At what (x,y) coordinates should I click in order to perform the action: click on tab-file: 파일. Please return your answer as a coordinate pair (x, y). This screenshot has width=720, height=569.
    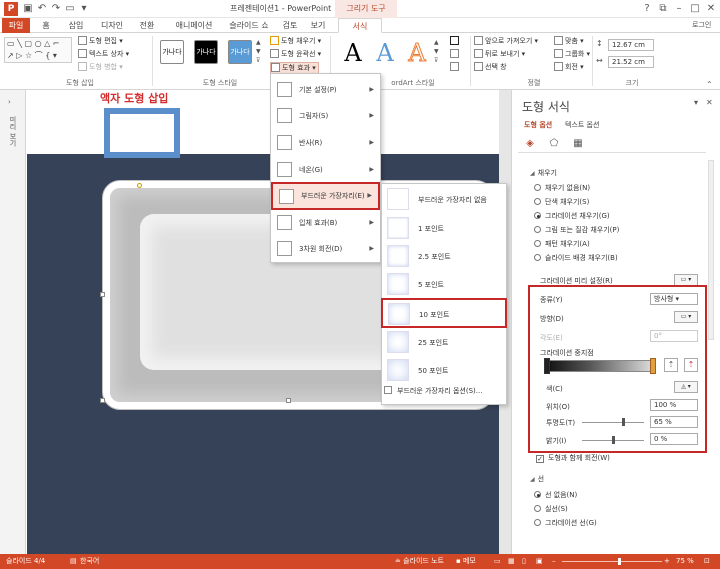
    Looking at the image, I should click on (16, 25).